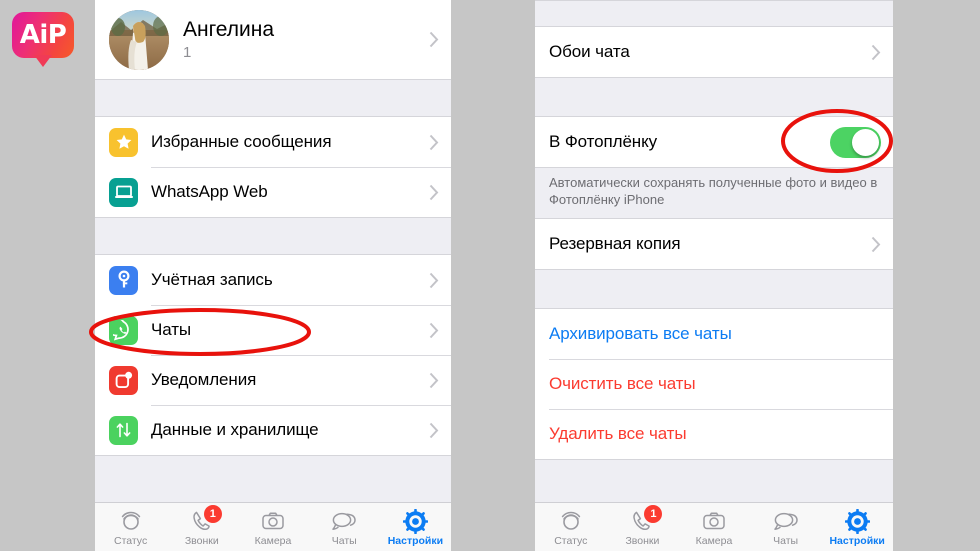  What do you see at coordinates (589, 51) in the screenshot?
I see `settings-row-label: Обои чата` at bounding box center [589, 51].